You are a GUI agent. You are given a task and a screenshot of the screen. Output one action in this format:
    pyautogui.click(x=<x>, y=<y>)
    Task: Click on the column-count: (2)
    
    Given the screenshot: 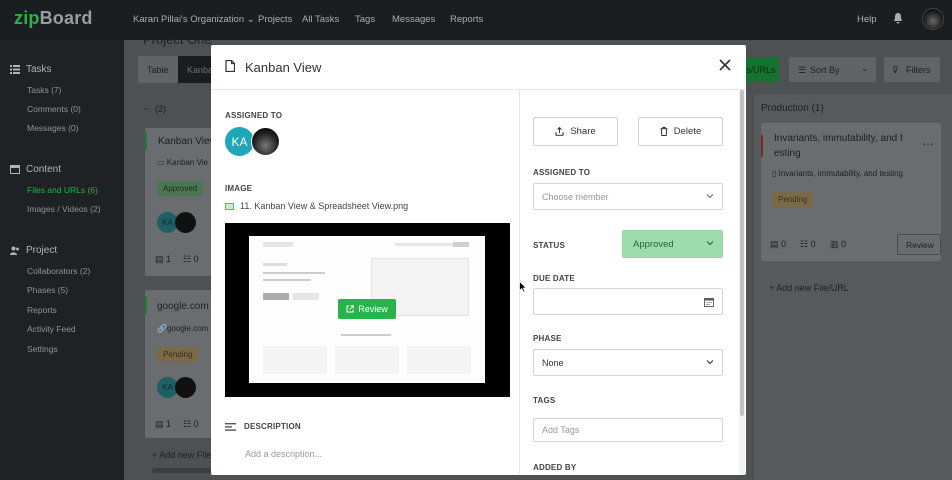 What is the action you would take?
    pyautogui.click(x=160, y=109)
    